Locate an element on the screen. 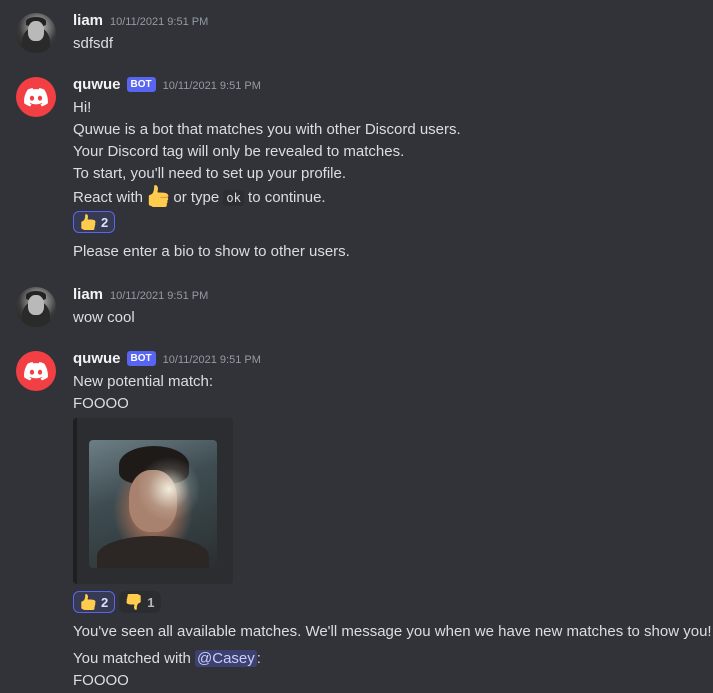 The height and width of the screenshot is (693, 713). text-segment: to continue. is located at coordinates (287, 197).